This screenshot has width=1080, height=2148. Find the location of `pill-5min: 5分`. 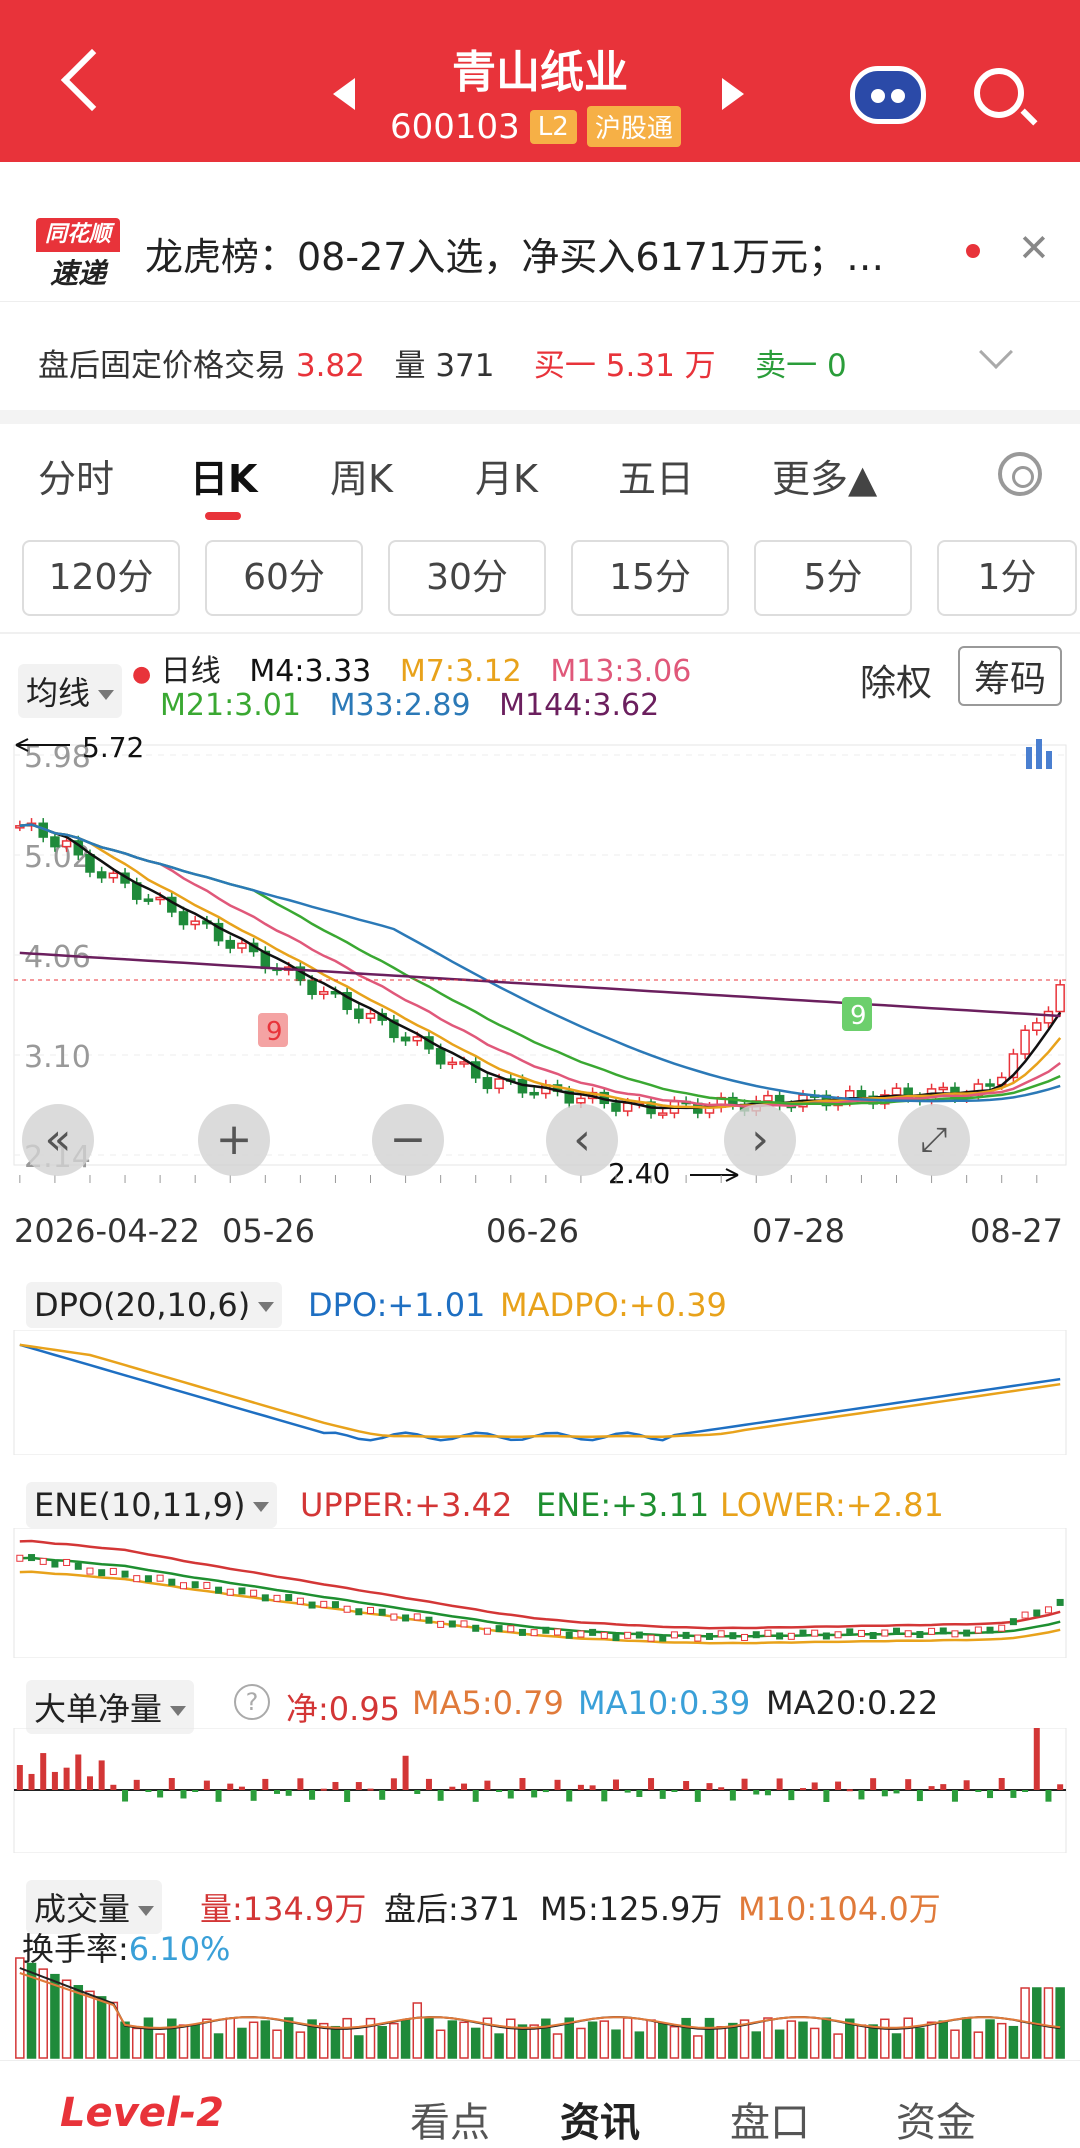

pill-5min: 5分 is located at coordinates (833, 578).